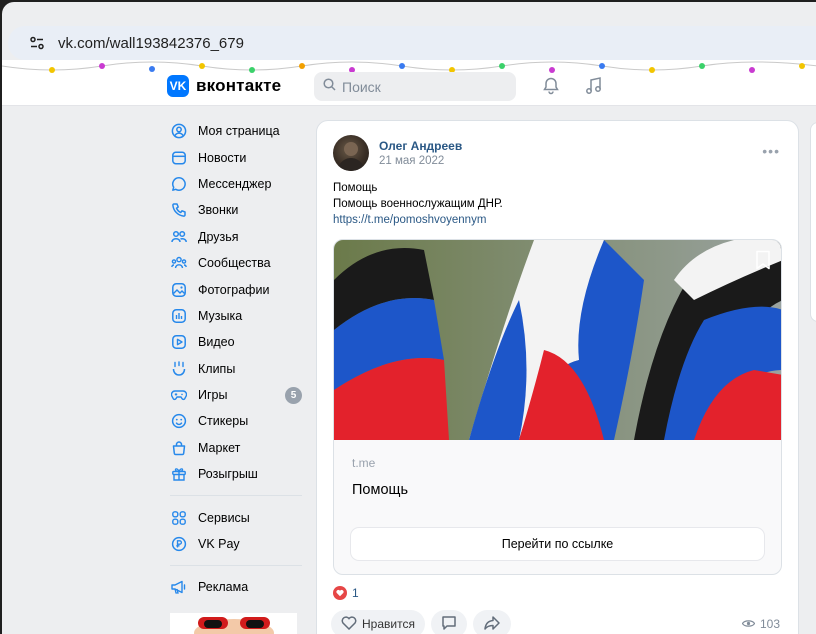 This screenshot has width=816, height=634. Describe the element at coordinates (355, 188) in the screenshot. I see `post-text-line: Помощь` at that location.